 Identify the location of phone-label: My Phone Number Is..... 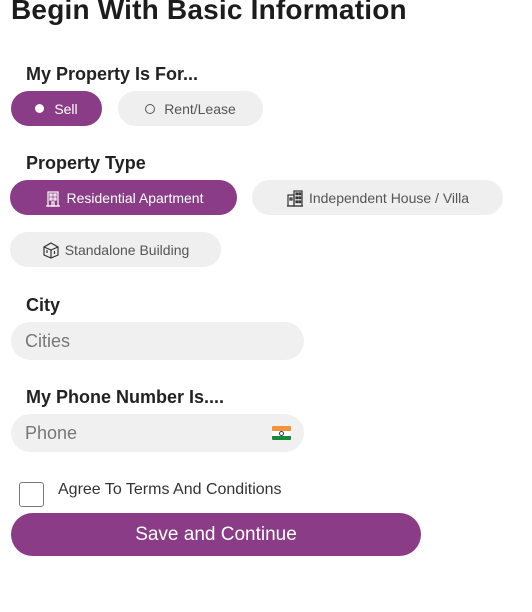
(125, 397).